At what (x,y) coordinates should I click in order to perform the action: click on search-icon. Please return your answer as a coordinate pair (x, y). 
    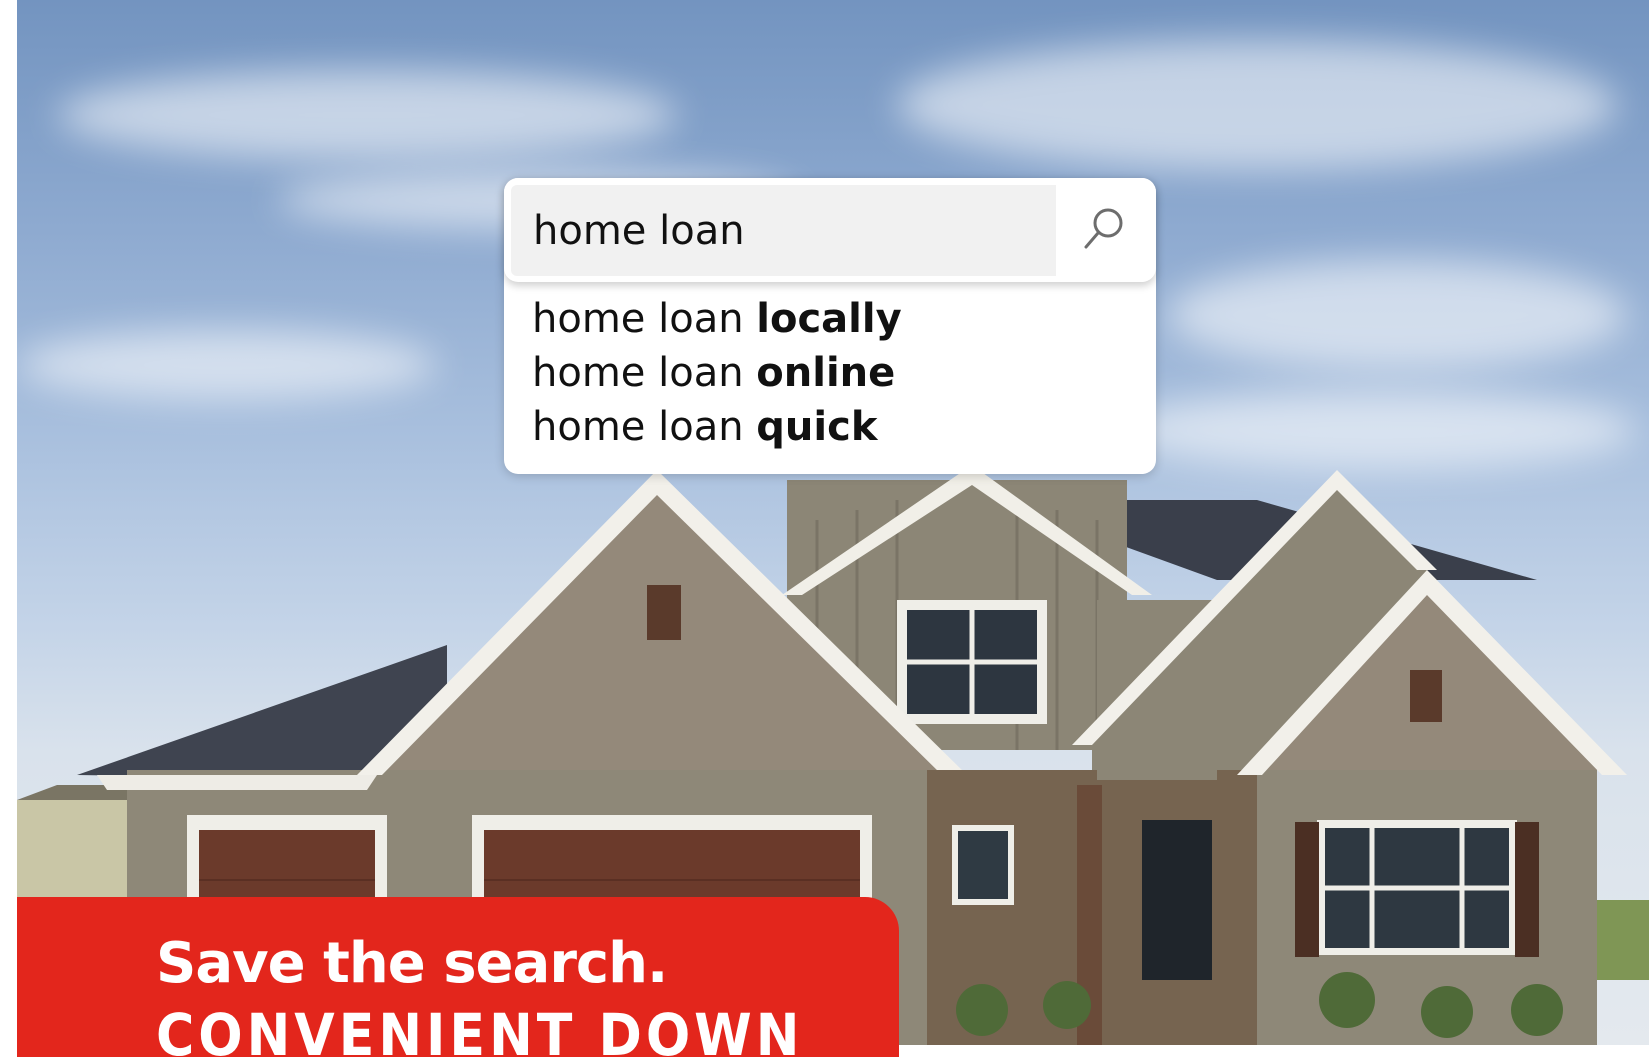
    Looking at the image, I should click on (1103, 228).